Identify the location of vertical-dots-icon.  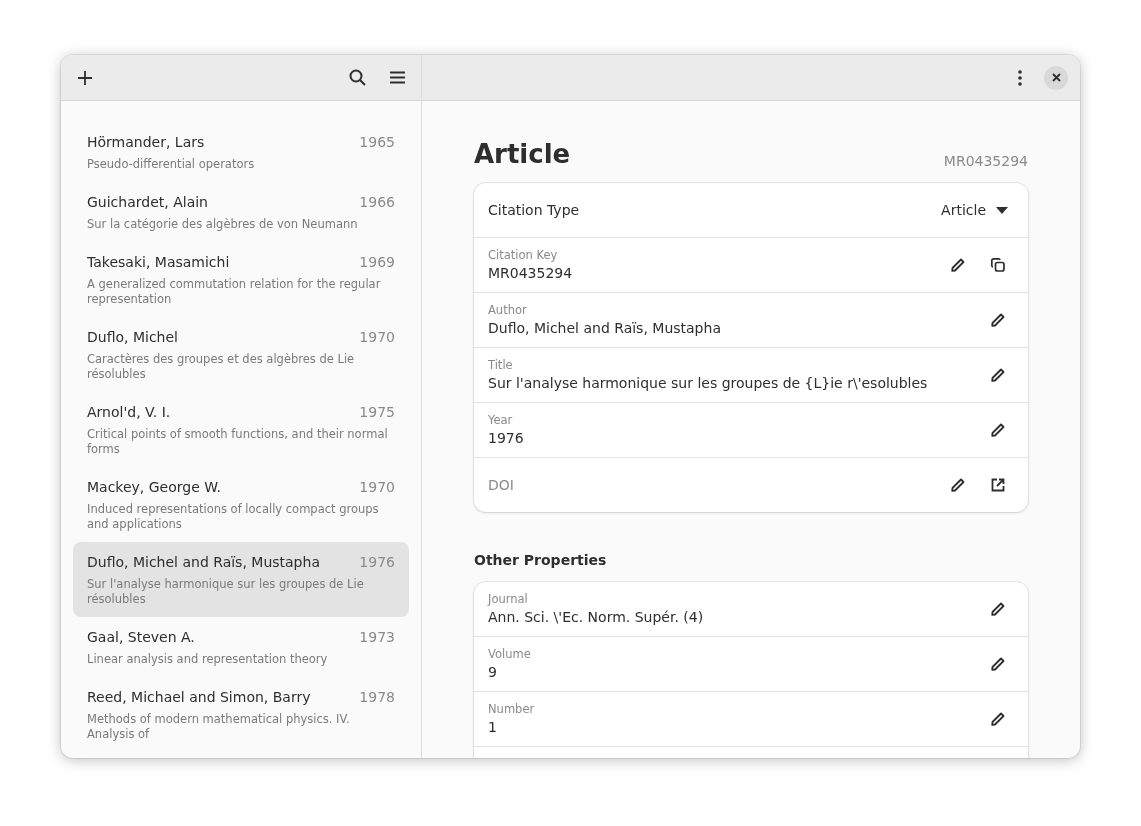
(1020, 77).